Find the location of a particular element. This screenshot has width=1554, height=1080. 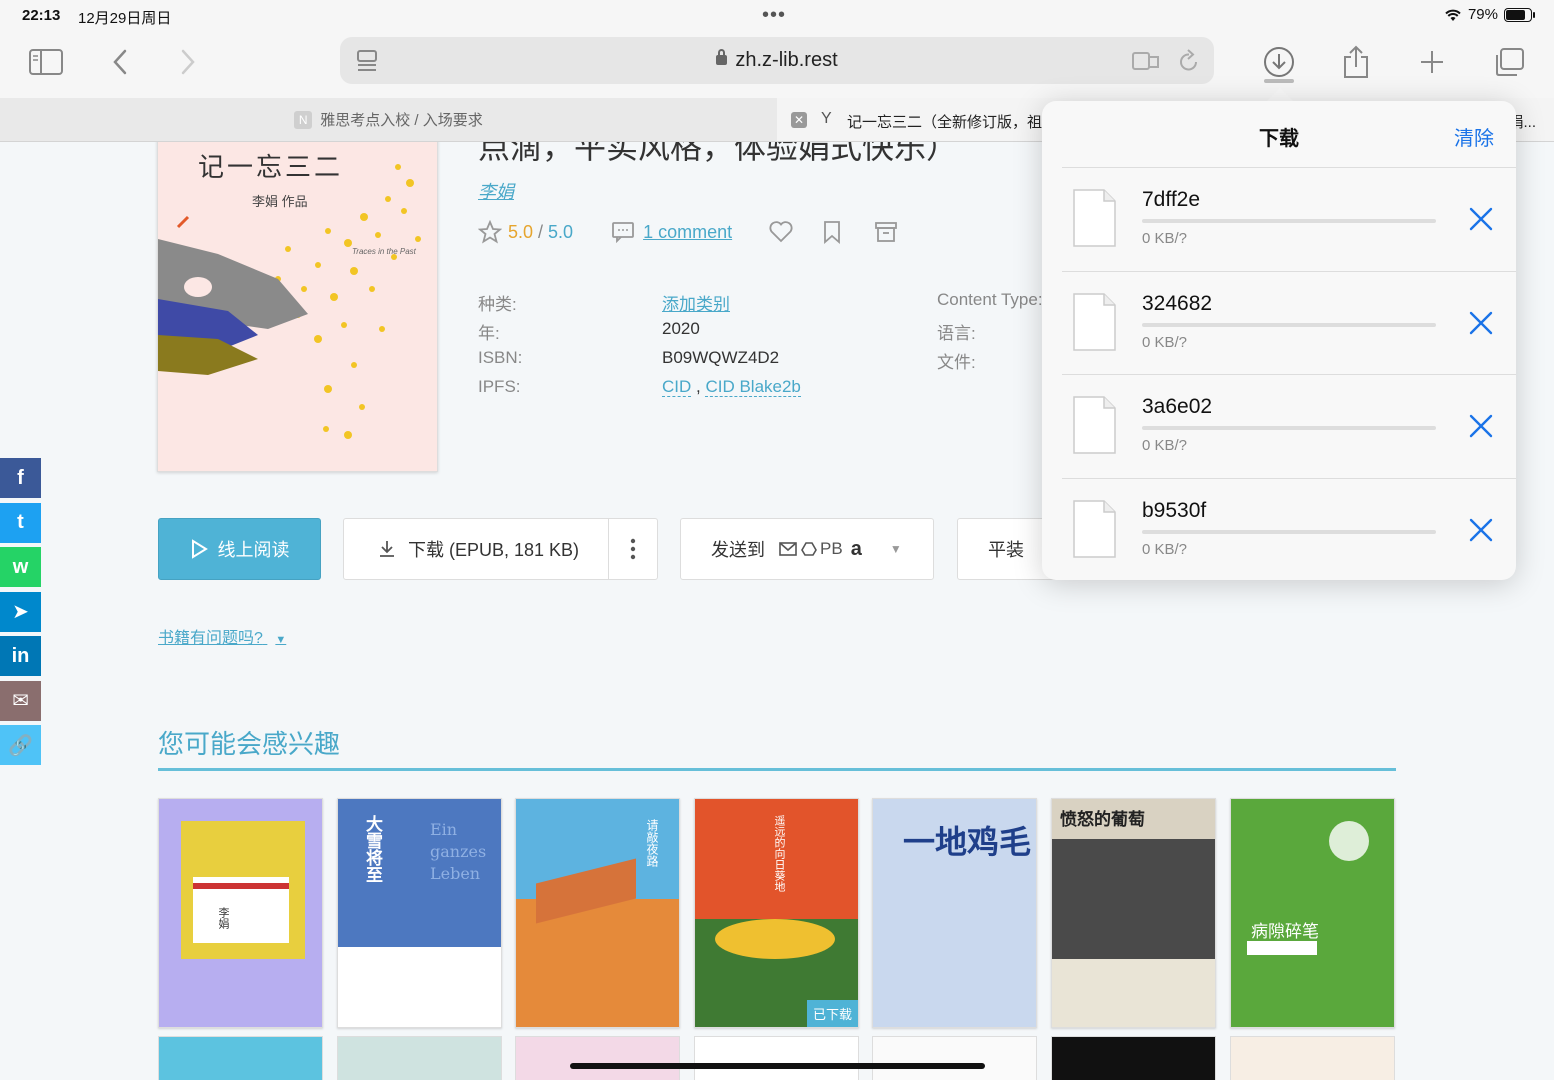

linkedin-icon: in is located at coordinates (20, 656).